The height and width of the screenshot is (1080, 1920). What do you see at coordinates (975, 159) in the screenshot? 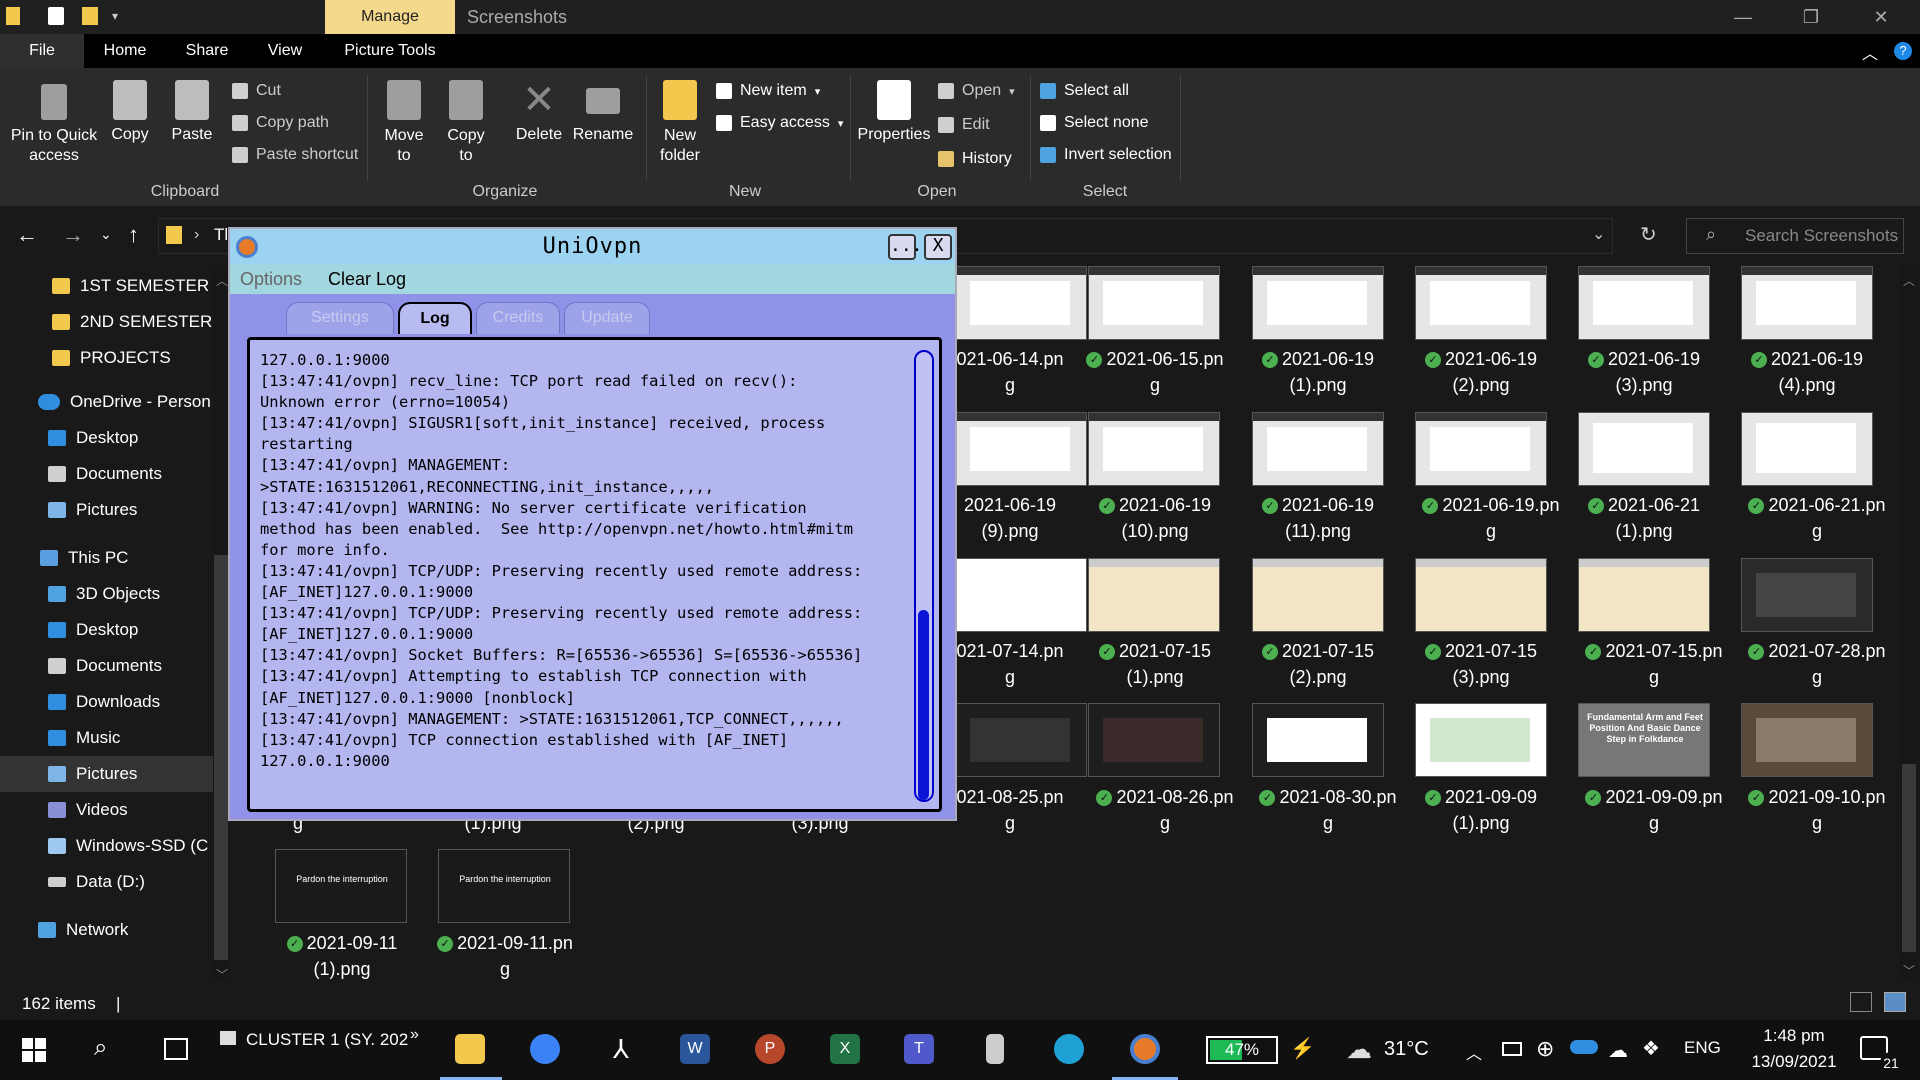
I see `history-button: History` at bounding box center [975, 159].